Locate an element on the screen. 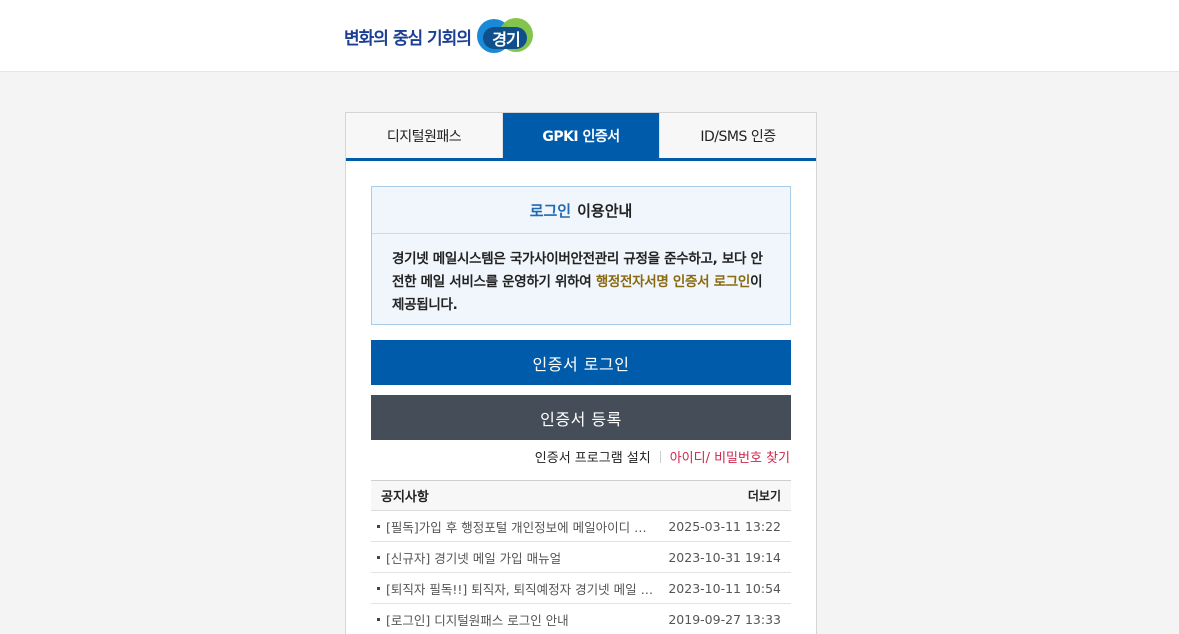  notice-date: 2019-09-27 13:33 is located at coordinates (724, 619).